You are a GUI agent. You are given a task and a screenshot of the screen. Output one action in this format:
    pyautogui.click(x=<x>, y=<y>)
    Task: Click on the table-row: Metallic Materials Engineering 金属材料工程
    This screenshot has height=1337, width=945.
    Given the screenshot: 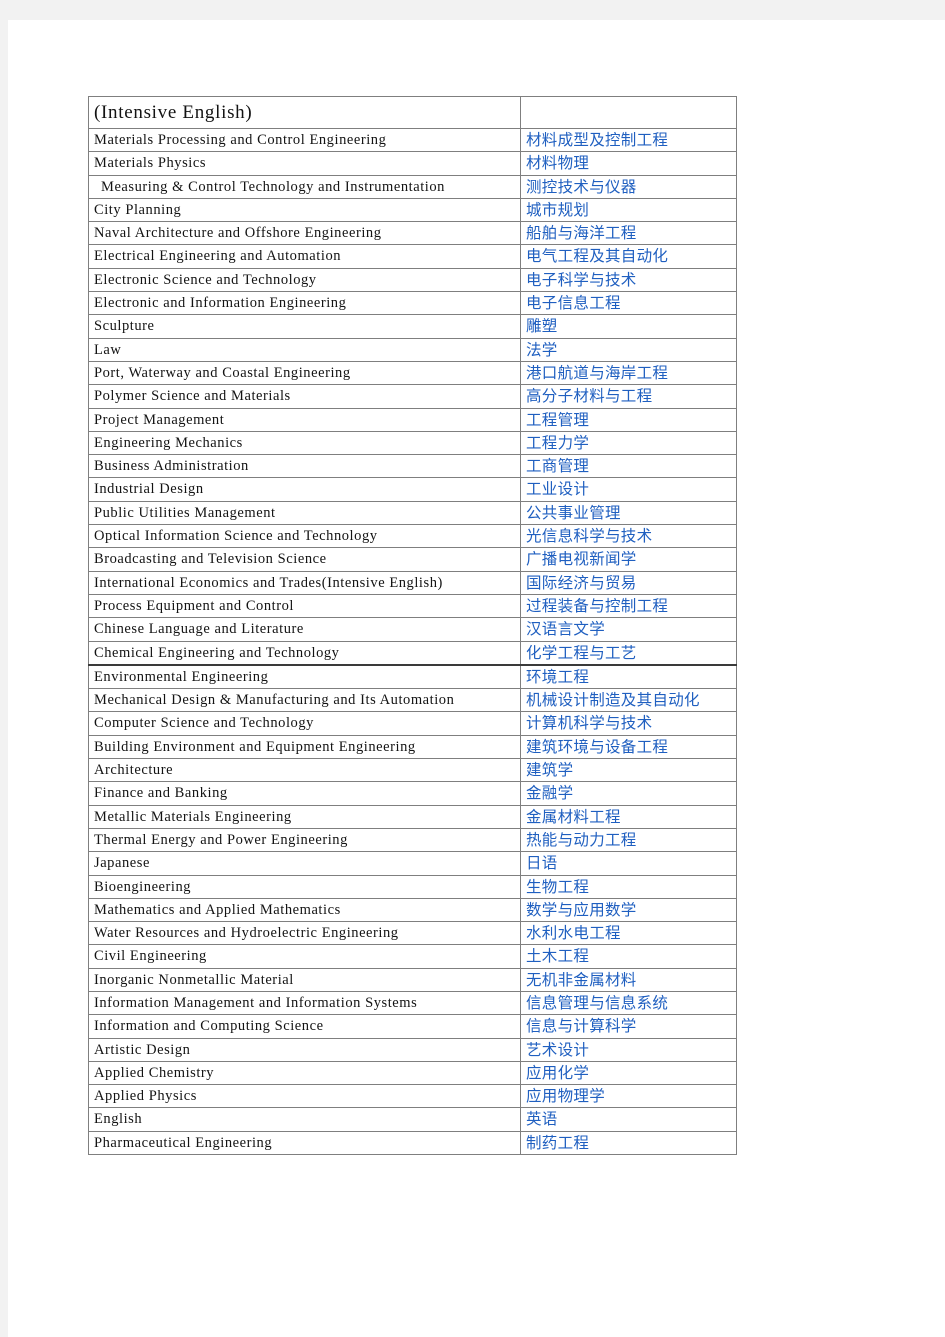 What is the action you would take?
    pyautogui.click(x=412, y=816)
    